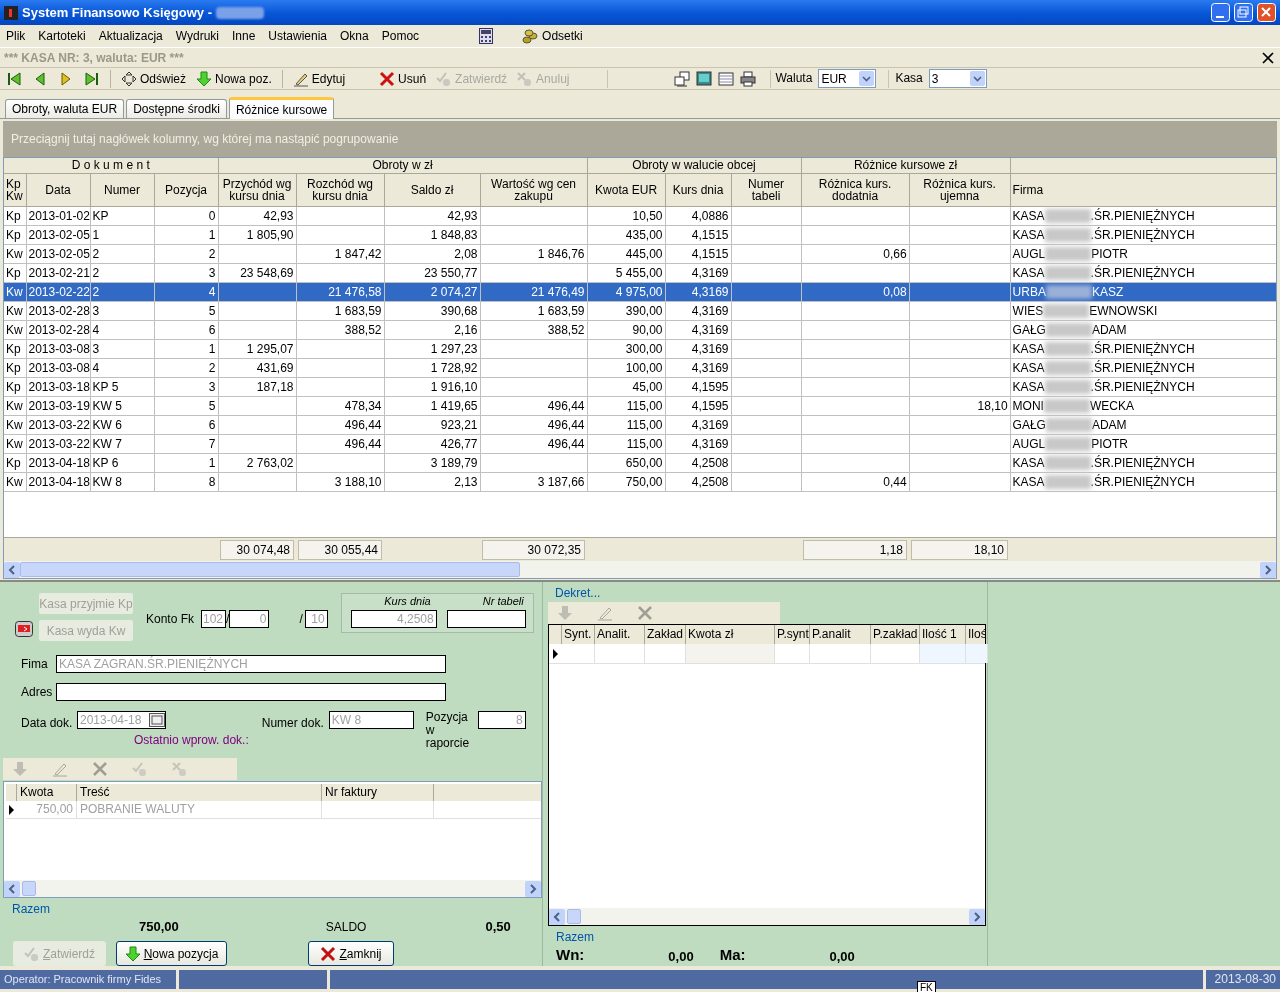 The width and height of the screenshot is (1280, 992). What do you see at coordinates (665, 634) in the screenshot?
I see `column-header: Zakład` at bounding box center [665, 634].